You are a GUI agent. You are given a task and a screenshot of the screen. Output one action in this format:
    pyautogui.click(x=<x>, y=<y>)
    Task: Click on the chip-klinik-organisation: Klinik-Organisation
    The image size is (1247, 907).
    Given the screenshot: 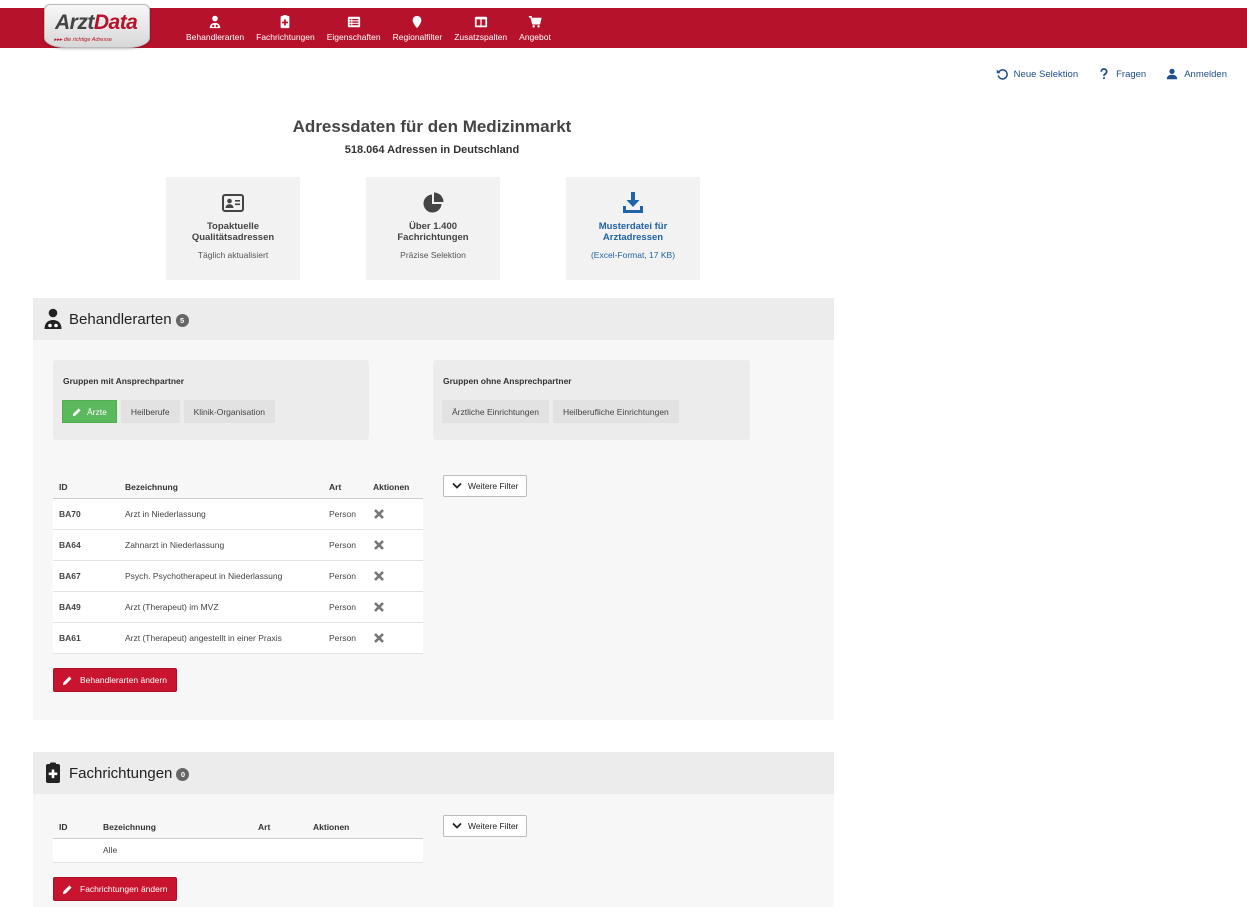 What is the action you would take?
    pyautogui.click(x=229, y=411)
    